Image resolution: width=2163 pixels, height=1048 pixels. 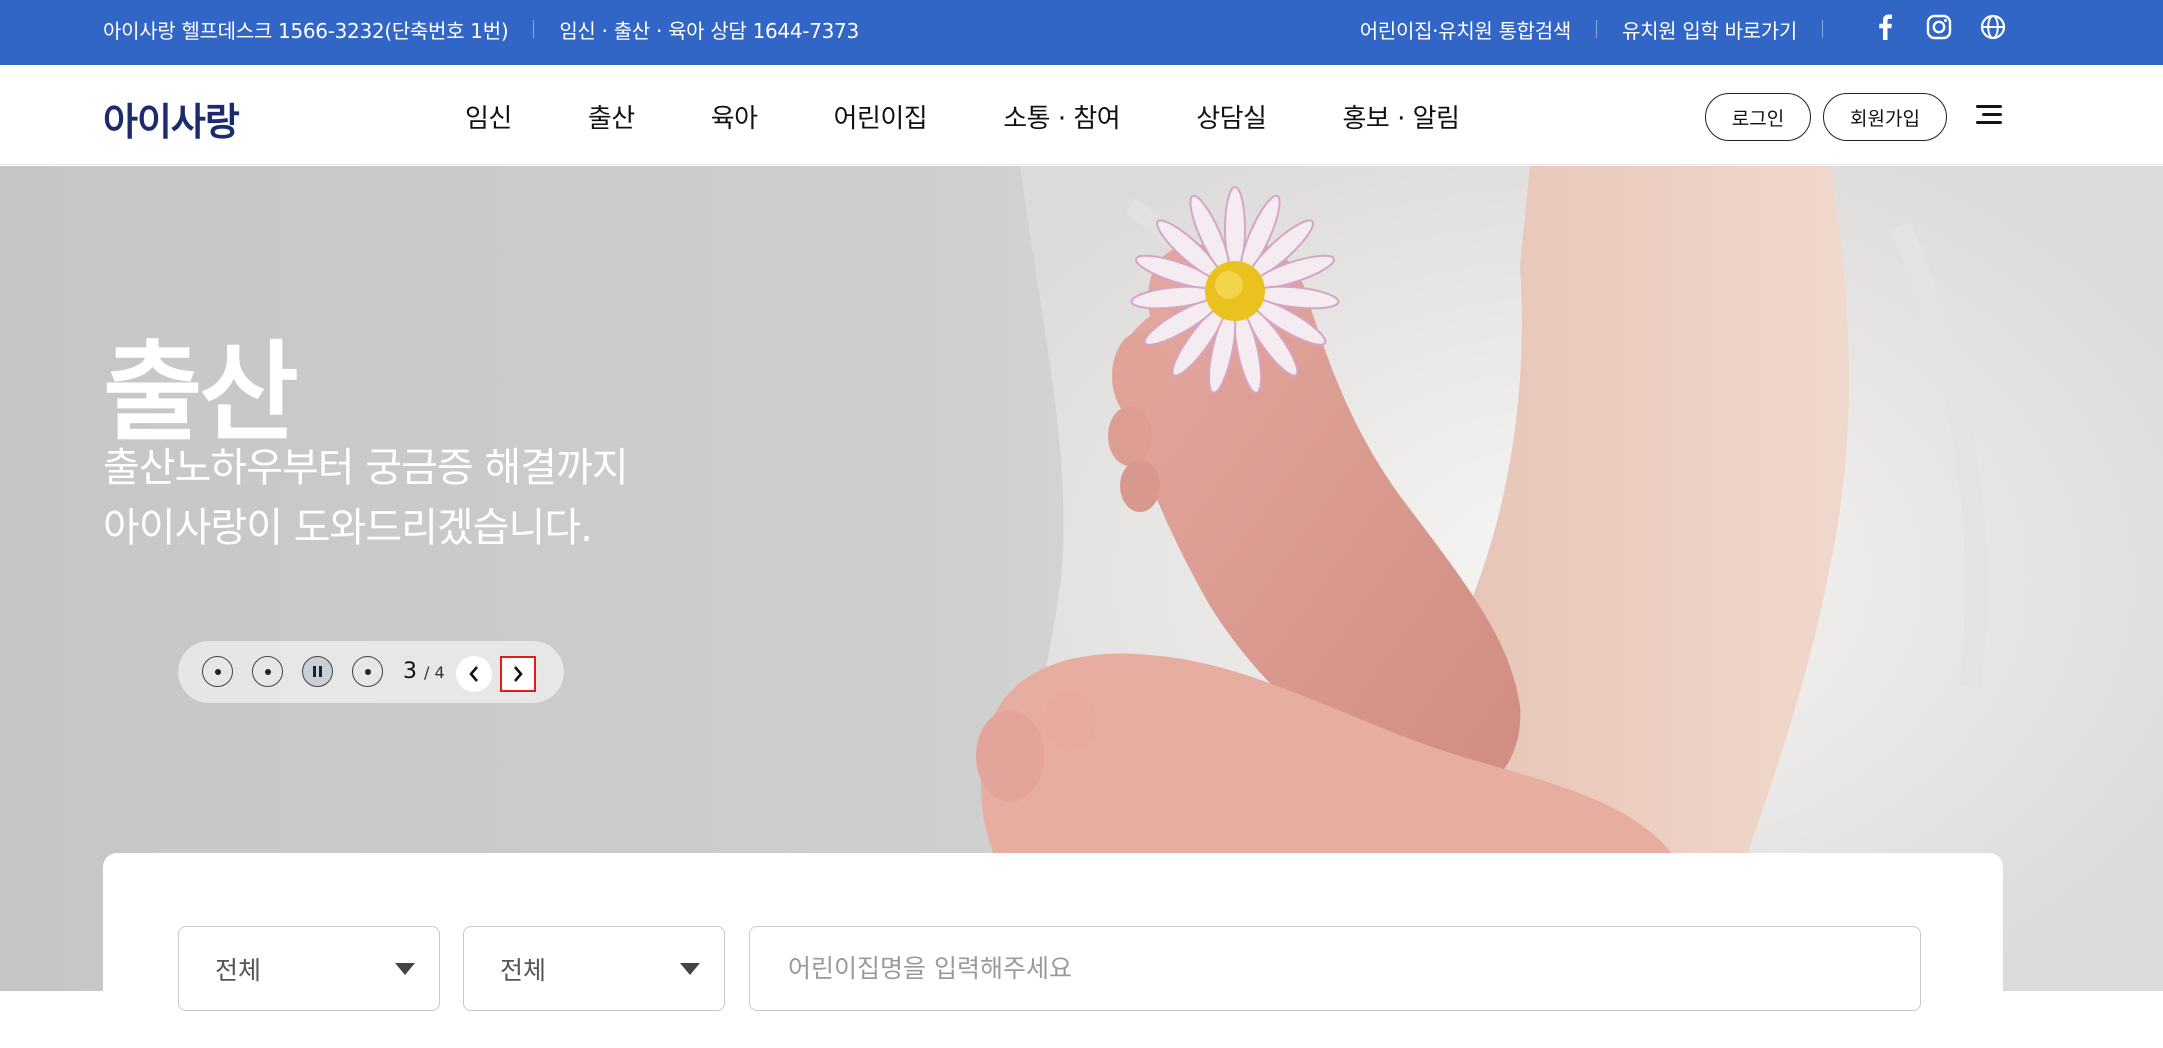 I want to click on kindergarten-admission-link: 유치원 입학 바로가기, so click(x=1709, y=29).